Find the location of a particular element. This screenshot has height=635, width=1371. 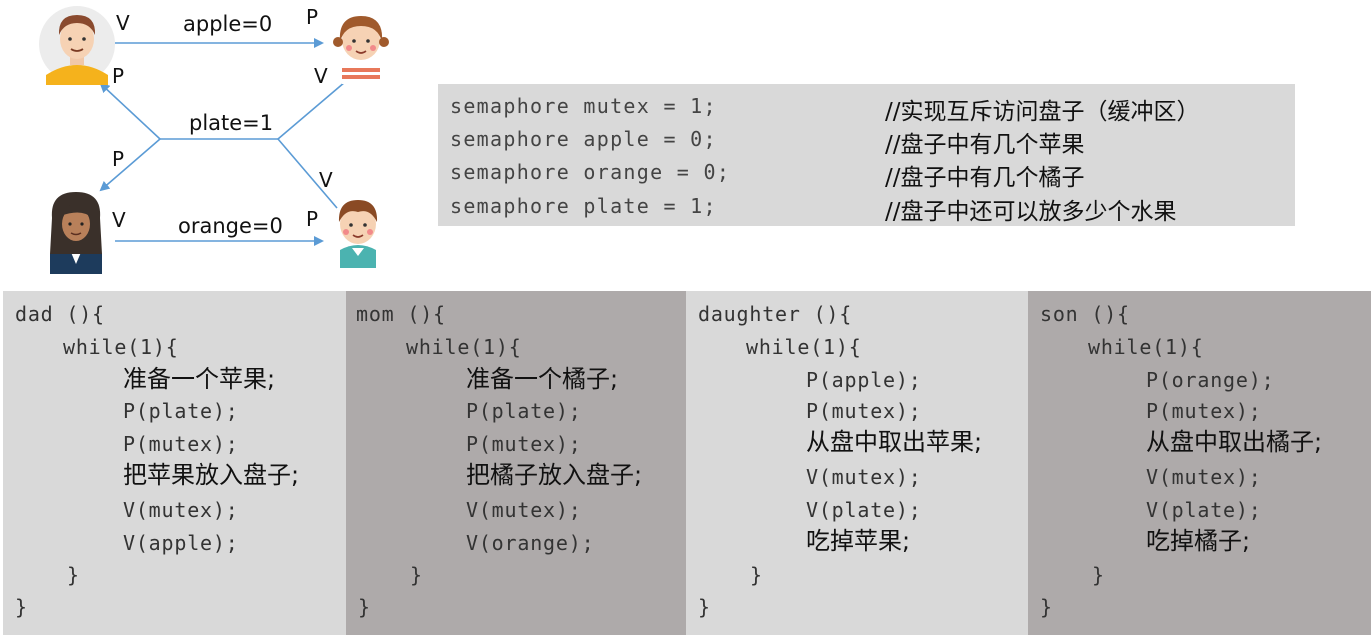

function-header: son (){ is located at coordinates (1085, 314).